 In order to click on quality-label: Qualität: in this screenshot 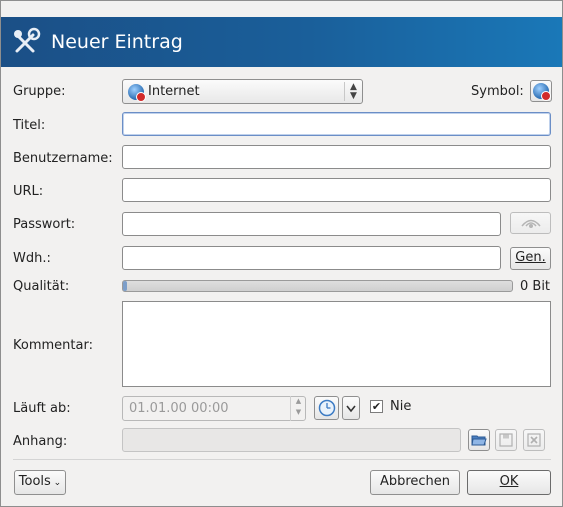, I will do `click(41, 286)`.